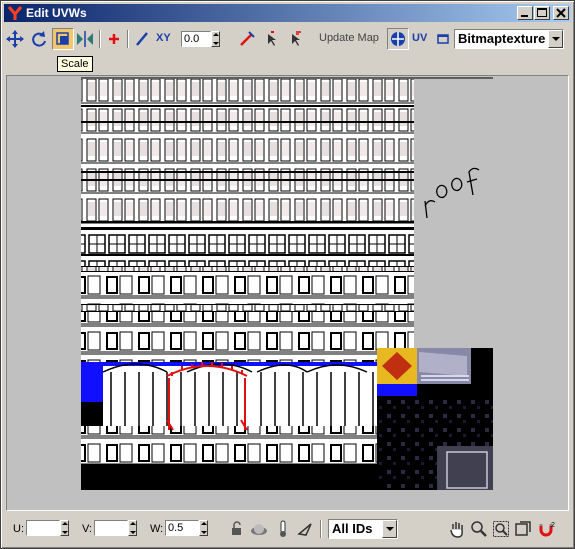 The image size is (575, 549). I want to click on map-dropdown: Bitmaptexture, so click(509, 39).